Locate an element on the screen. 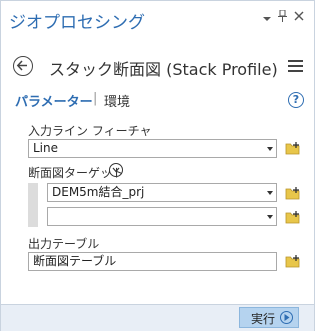  pane-footer: 実行 is located at coordinates (157, 317).